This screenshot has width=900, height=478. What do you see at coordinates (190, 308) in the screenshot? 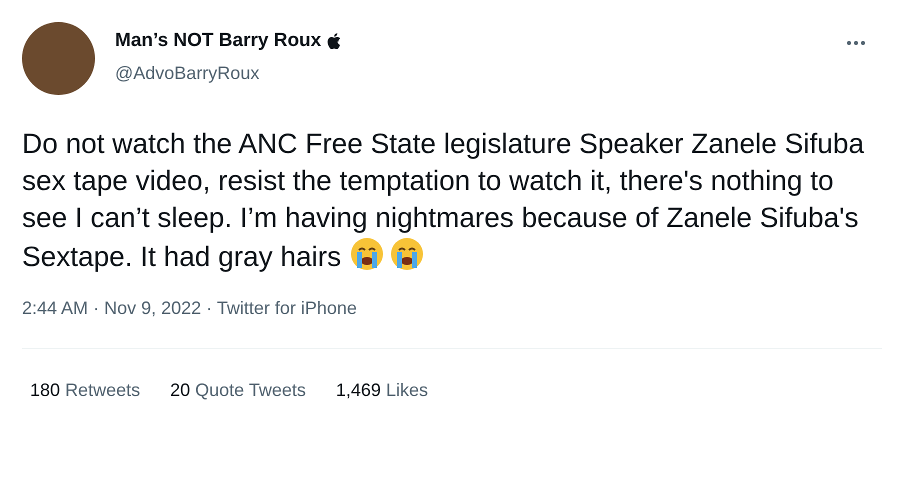
I see `tweet-meta: 2:44 AM · Nov 9, 2022 · Twitter for iPhone` at bounding box center [190, 308].